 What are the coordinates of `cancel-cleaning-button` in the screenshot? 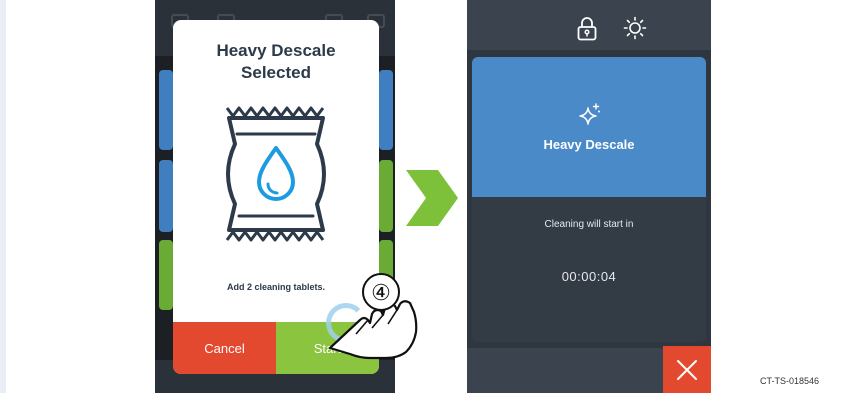 It's located at (687, 369).